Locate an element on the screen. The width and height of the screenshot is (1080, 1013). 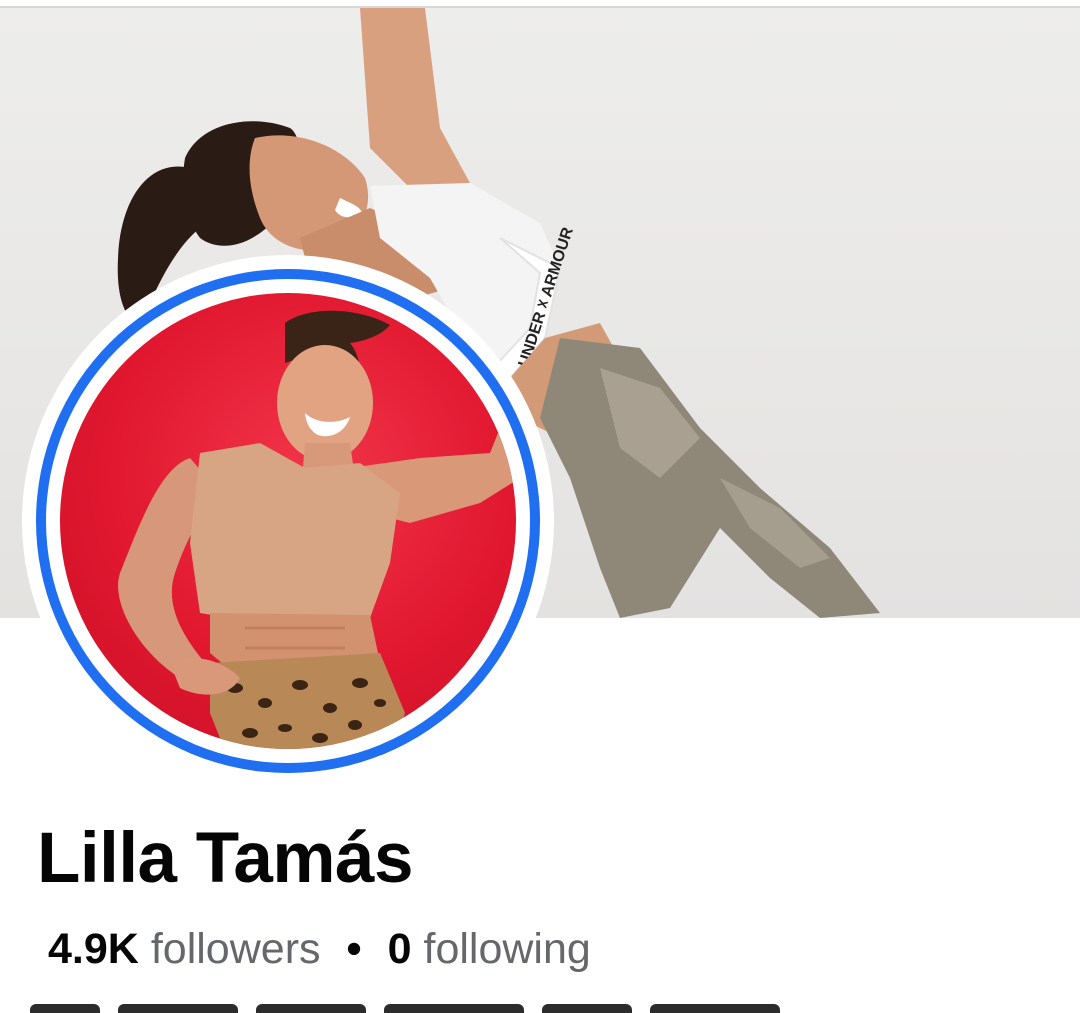
followers-label: followers is located at coordinates (235, 949).